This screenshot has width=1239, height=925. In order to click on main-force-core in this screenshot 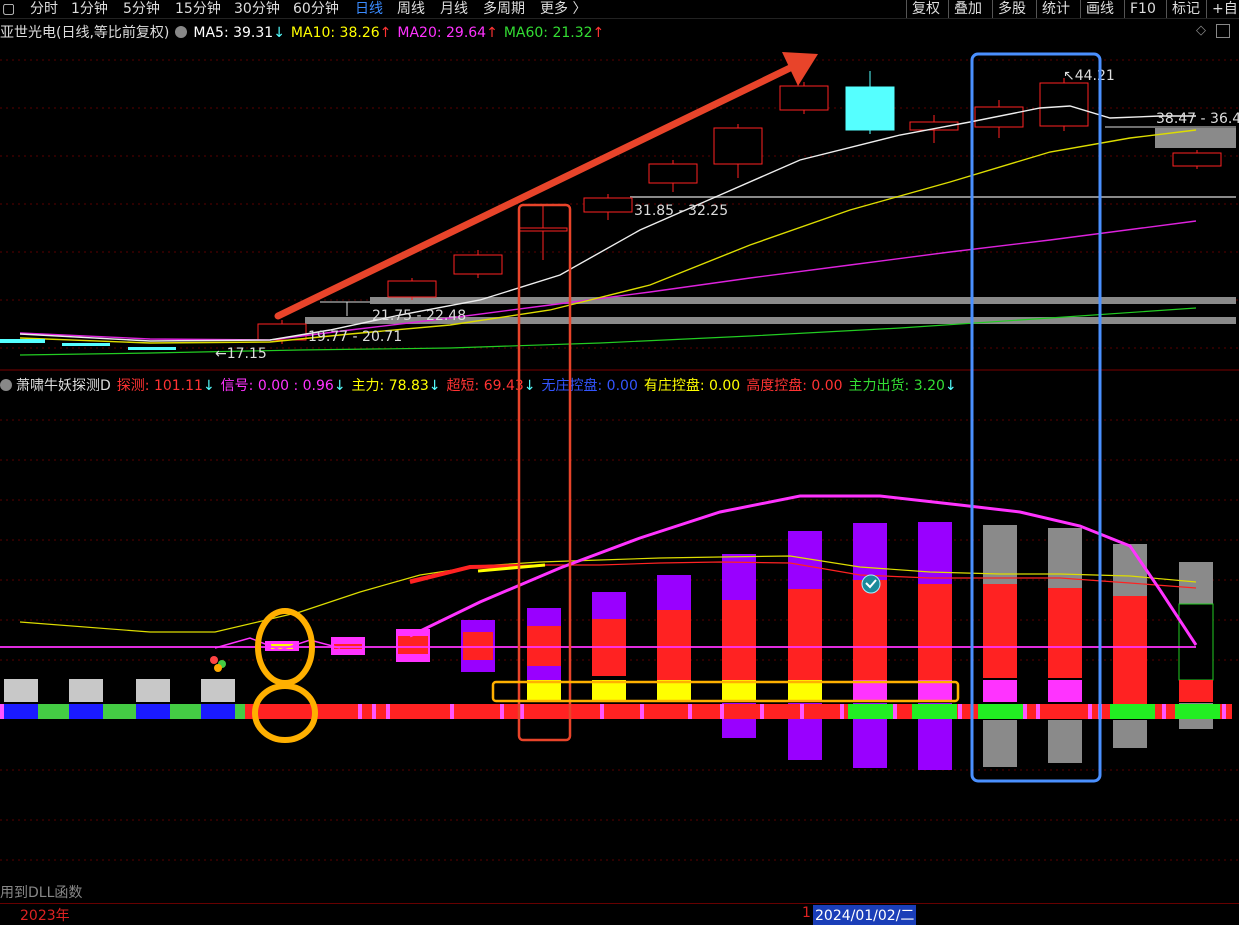, I will do `click(478, 646)`.